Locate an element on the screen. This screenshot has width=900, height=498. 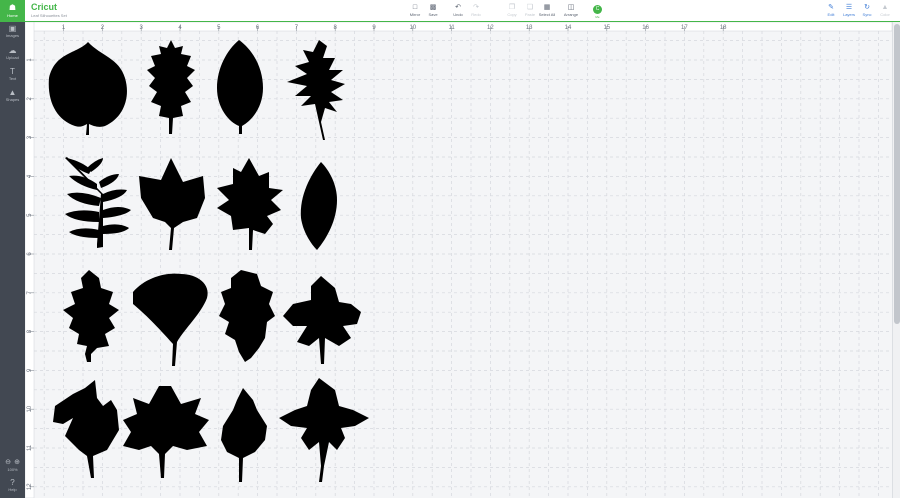
vertical-scrollbar is located at coordinates (896, 260).